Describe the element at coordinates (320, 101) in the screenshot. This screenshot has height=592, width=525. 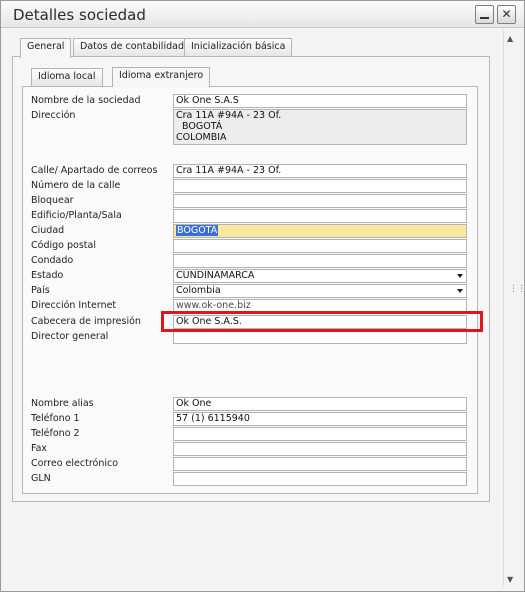
I see `company-name-input: Ok One S.A.S` at that location.